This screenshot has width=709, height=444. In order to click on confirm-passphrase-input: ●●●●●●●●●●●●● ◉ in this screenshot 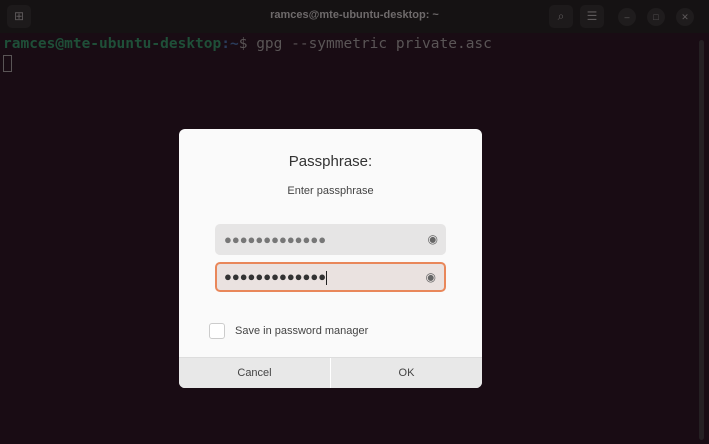, I will do `click(330, 277)`.